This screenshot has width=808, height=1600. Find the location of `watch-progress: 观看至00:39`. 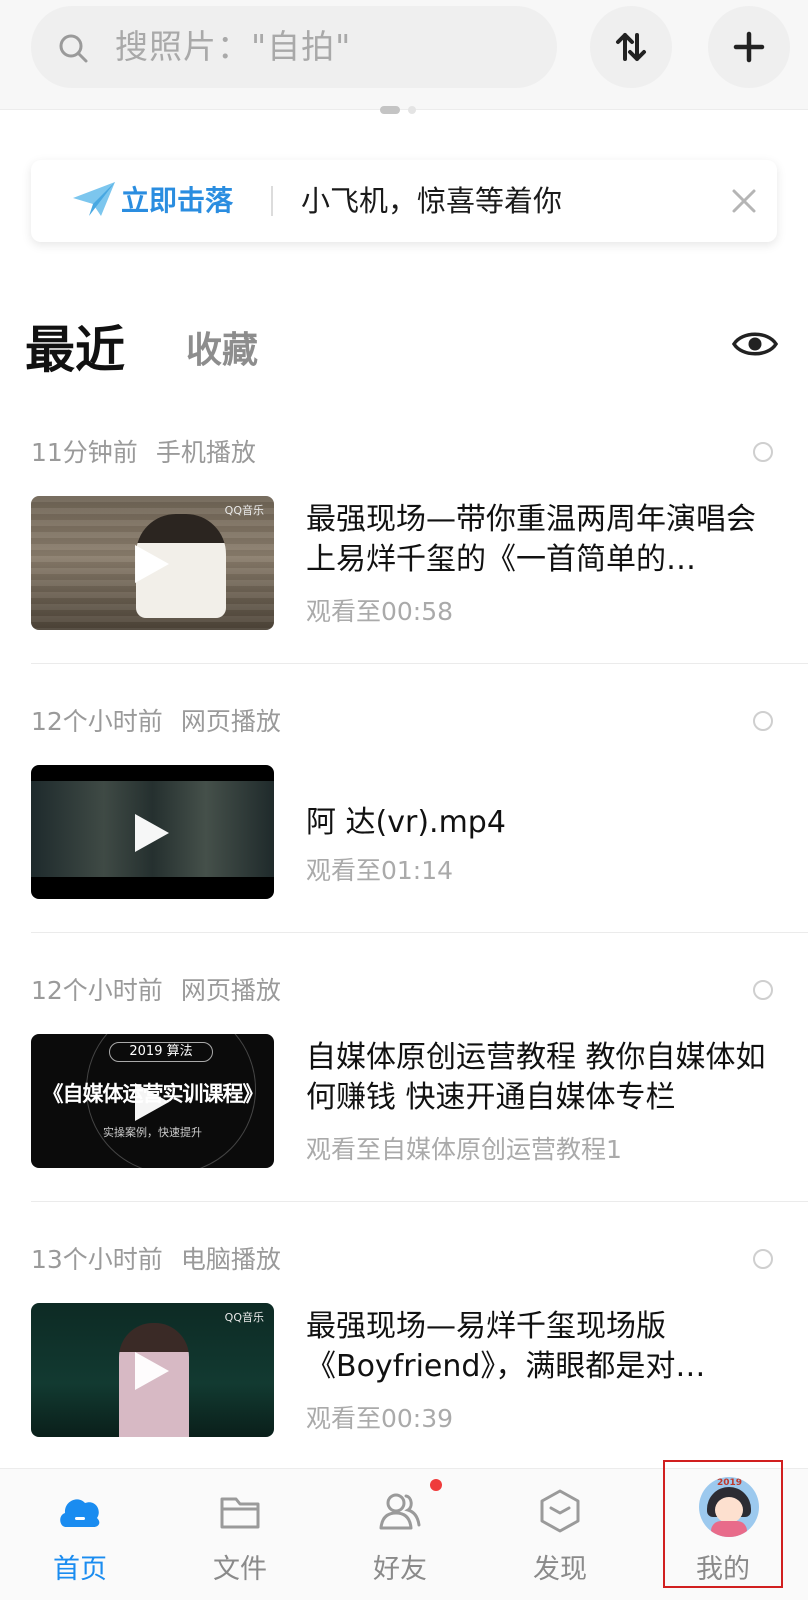

watch-progress: 观看至00:39 is located at coordinates (380, 1418).